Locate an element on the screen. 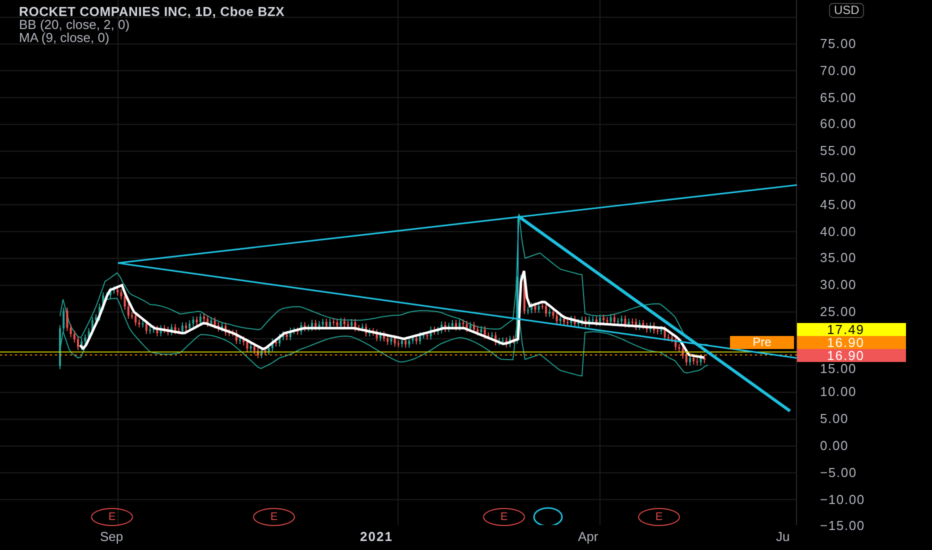  indicator-label: BB (20, close, 2, 0) is located at coordinates (152, 24).